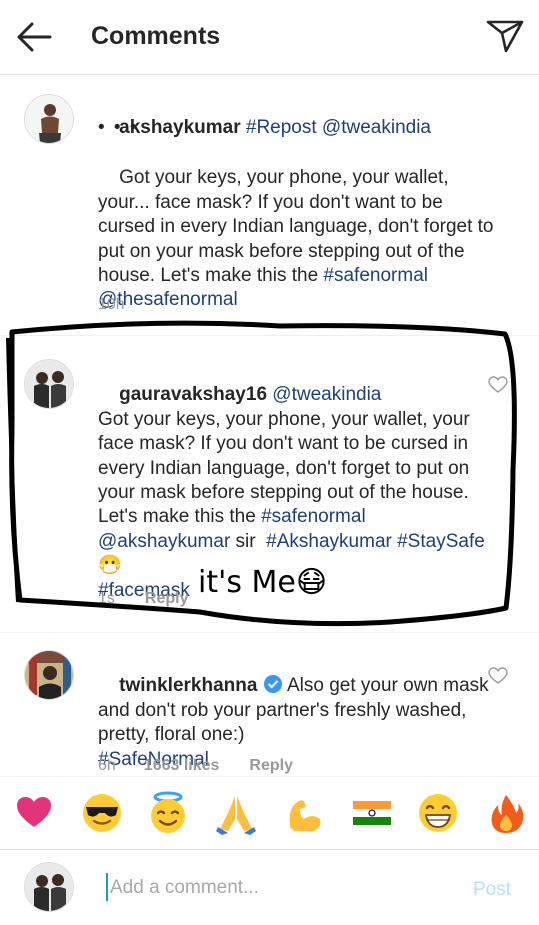  I want to click on comment-meta: 1s Reply, so click(143, 599).